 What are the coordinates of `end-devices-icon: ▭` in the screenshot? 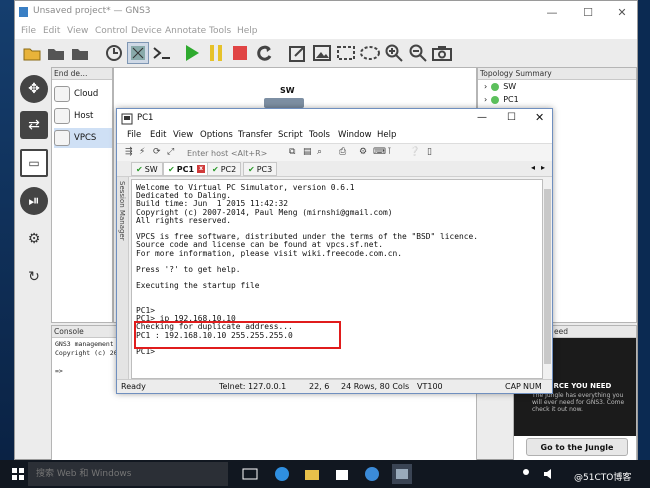 It's located at (34, 163).